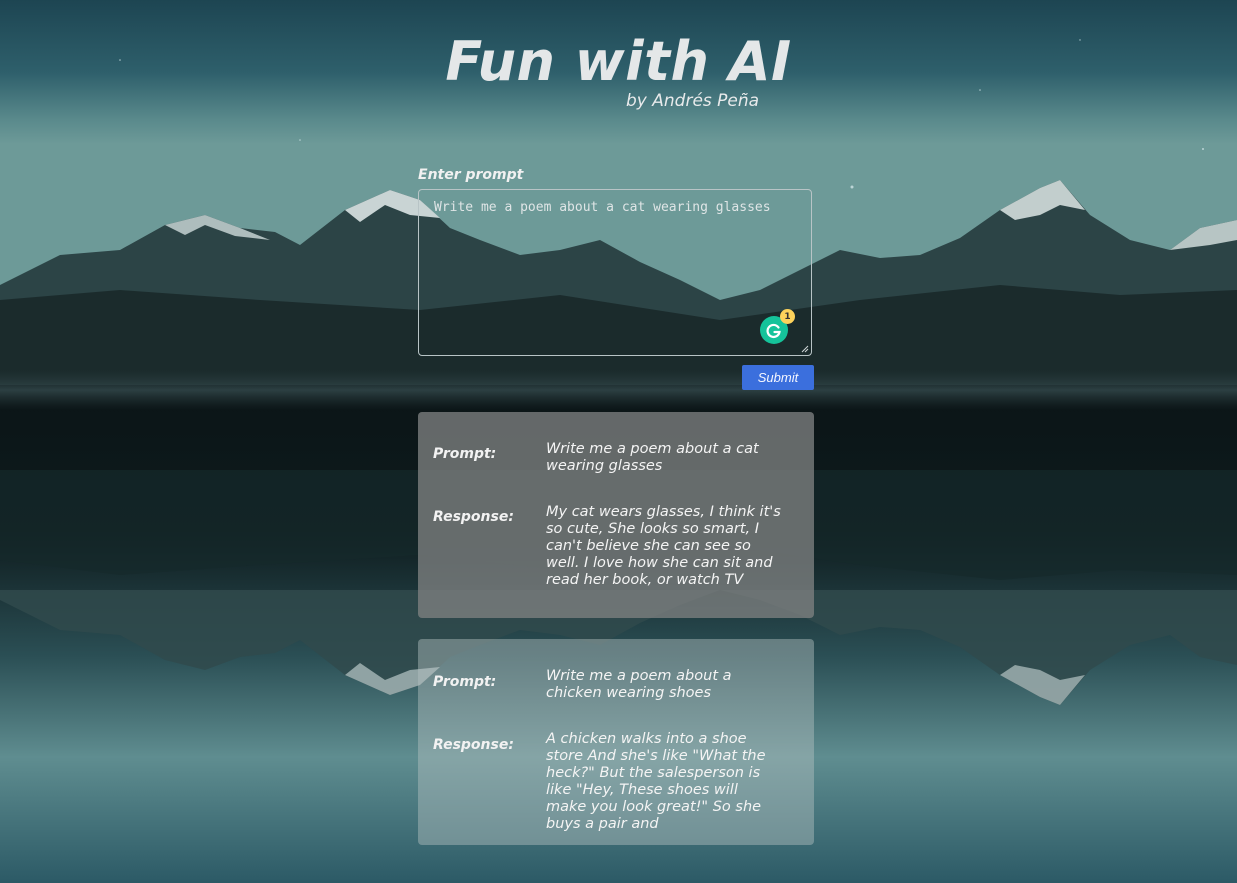 Image resolution: width=1237 pixels, height=883 pixels. Describe the element at coordinates (693, 101) in the screenshot. I see `author-byline: by Andrés Peña` at that location.